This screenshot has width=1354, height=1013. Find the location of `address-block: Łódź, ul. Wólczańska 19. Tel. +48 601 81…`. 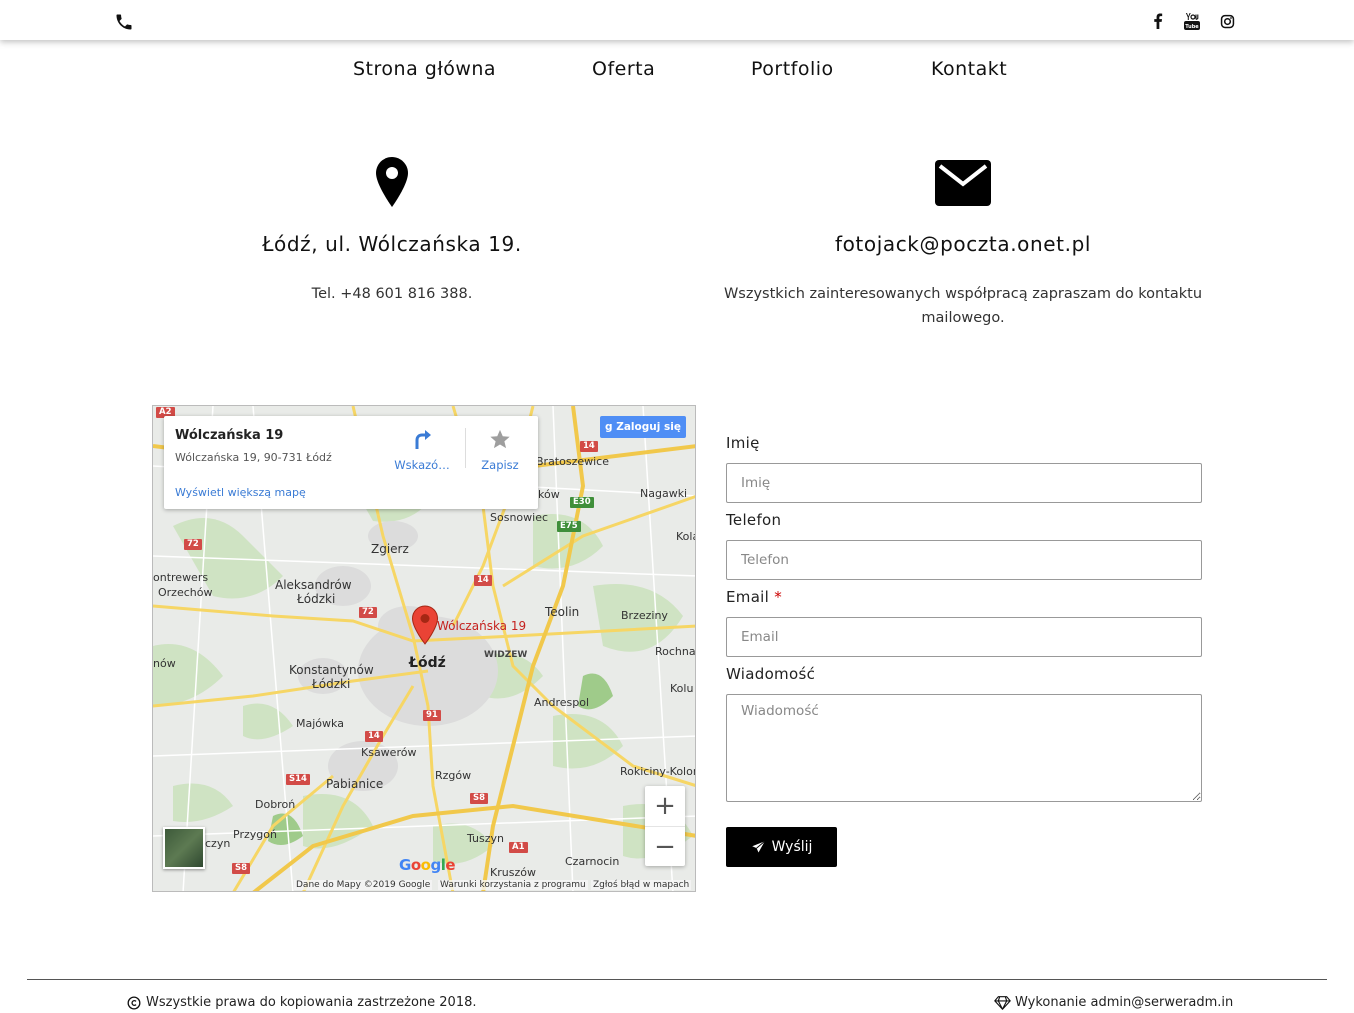

address-block: Łódź, ul. Wólczańska 19. Tel. +48 601 81… is located at coordinates (392, 231).